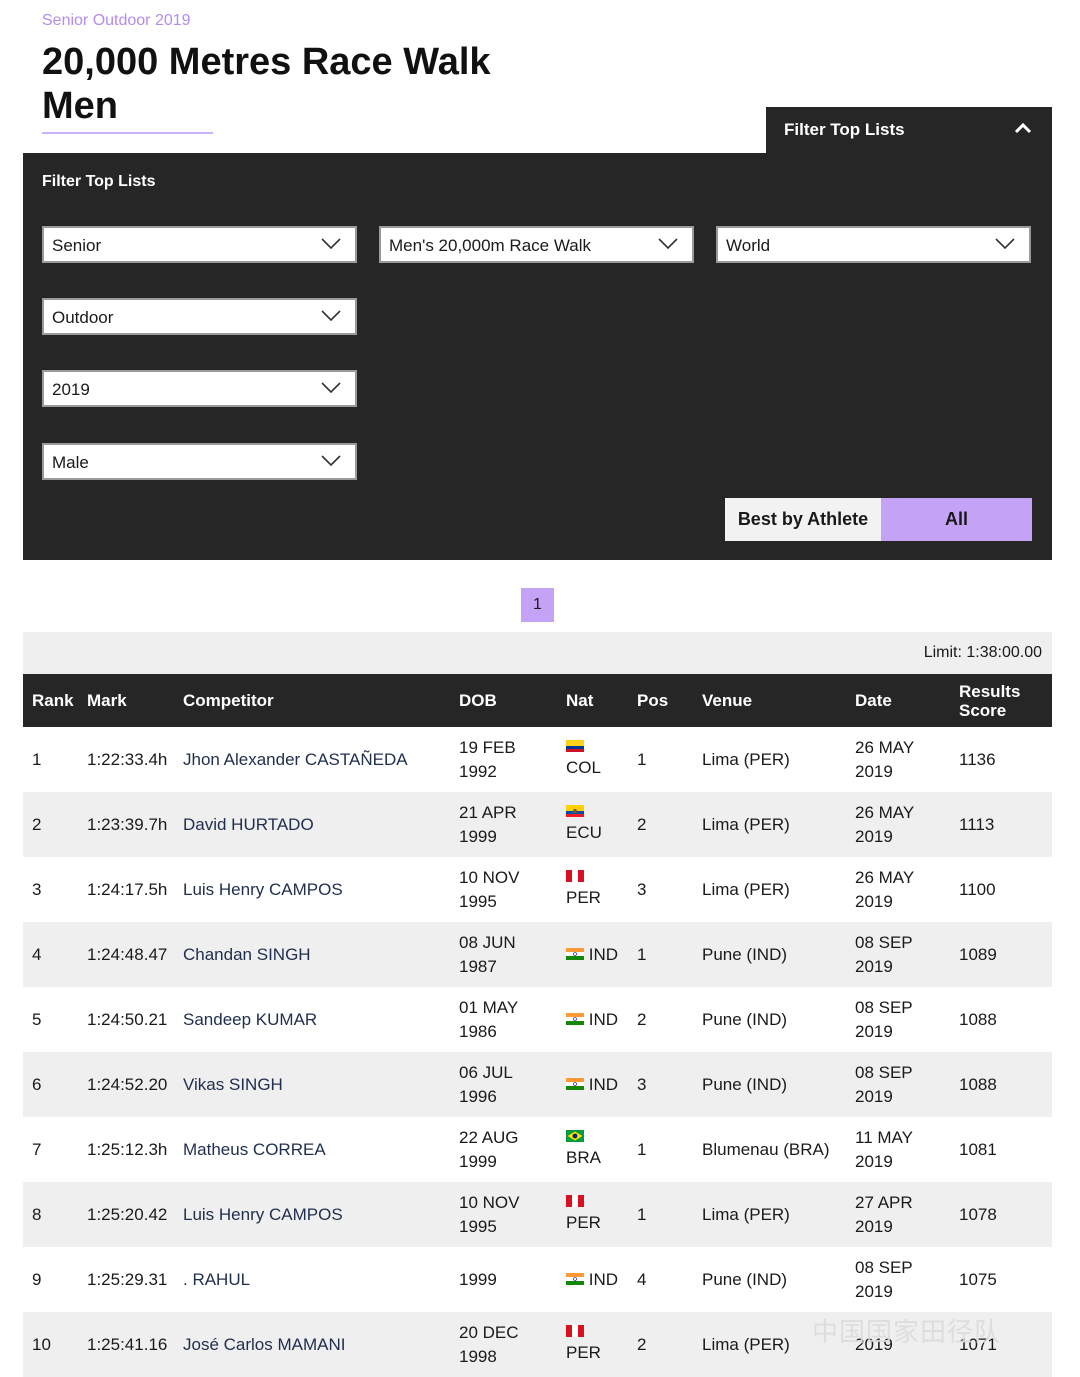 This screenshot has width=1080, height=1377. I want to click on rank-cell: 3, so click(37, 889).